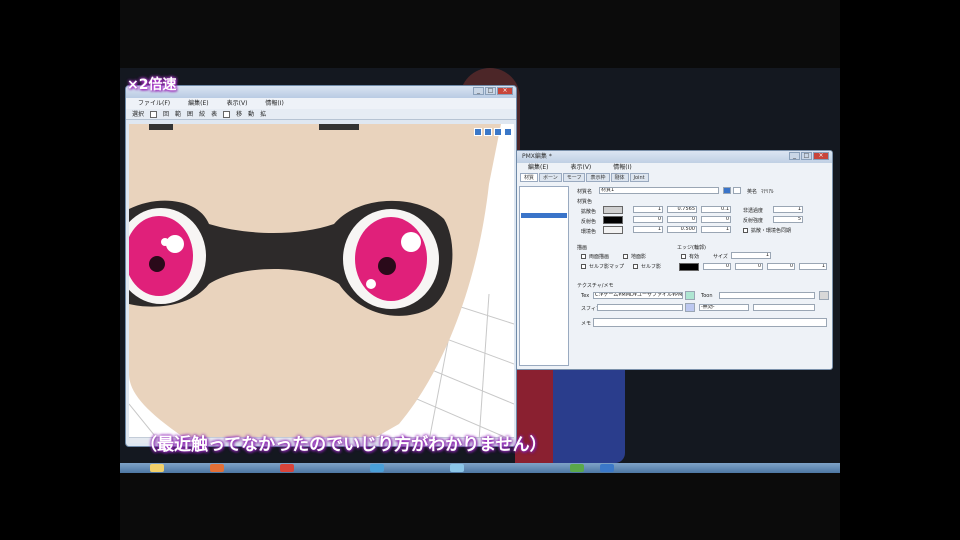  Describe the element at coordinates (251, 114) in the screenshot. I see `toolbar-item-8: 動` at that location.